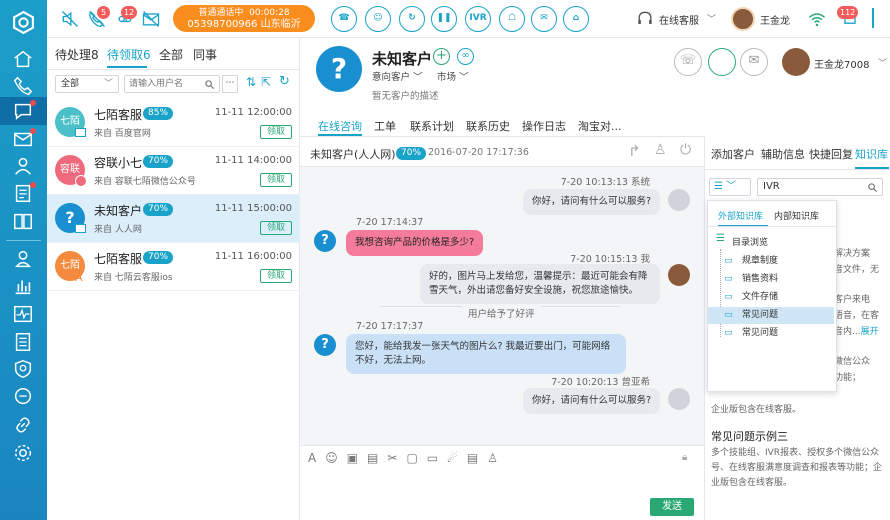 The width and height of the screenshot is (890, 520). I want to click on folder-label: 规章制度, so click(760, 261).